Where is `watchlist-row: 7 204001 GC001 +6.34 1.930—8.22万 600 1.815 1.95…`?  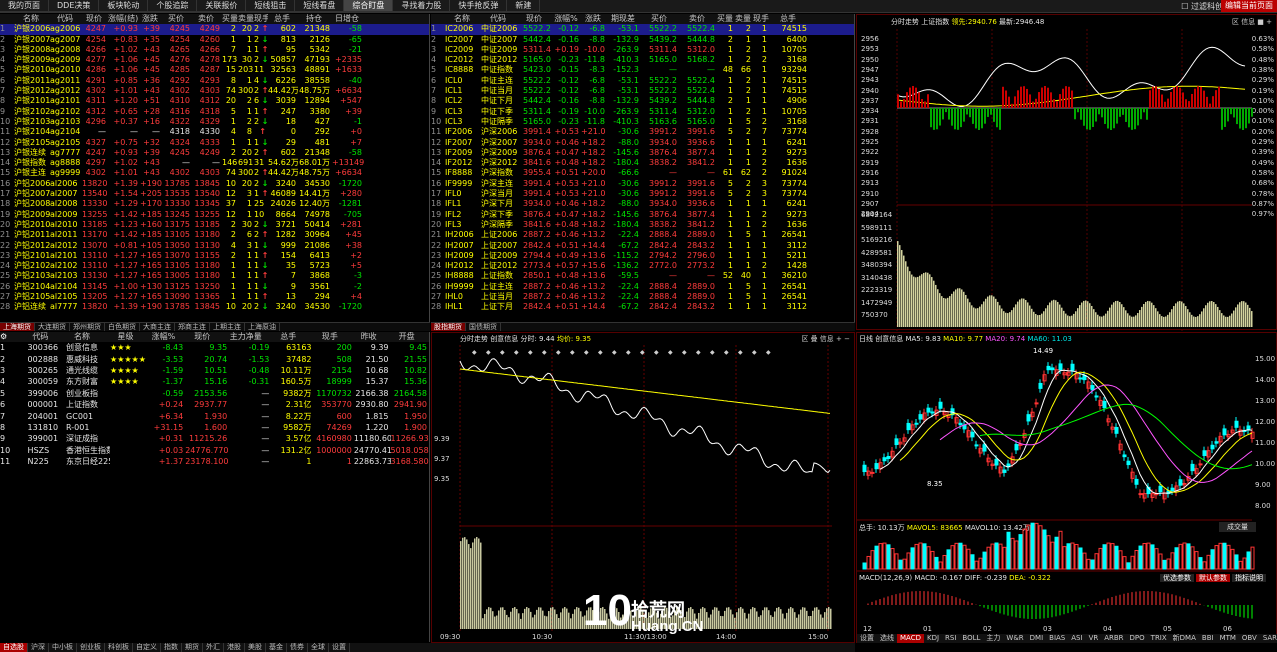
watchlist-row: 7 204001 GC001 +6.34 1.930—8.22万 600 1.815 1.95… is located at coordinates (214, 416).